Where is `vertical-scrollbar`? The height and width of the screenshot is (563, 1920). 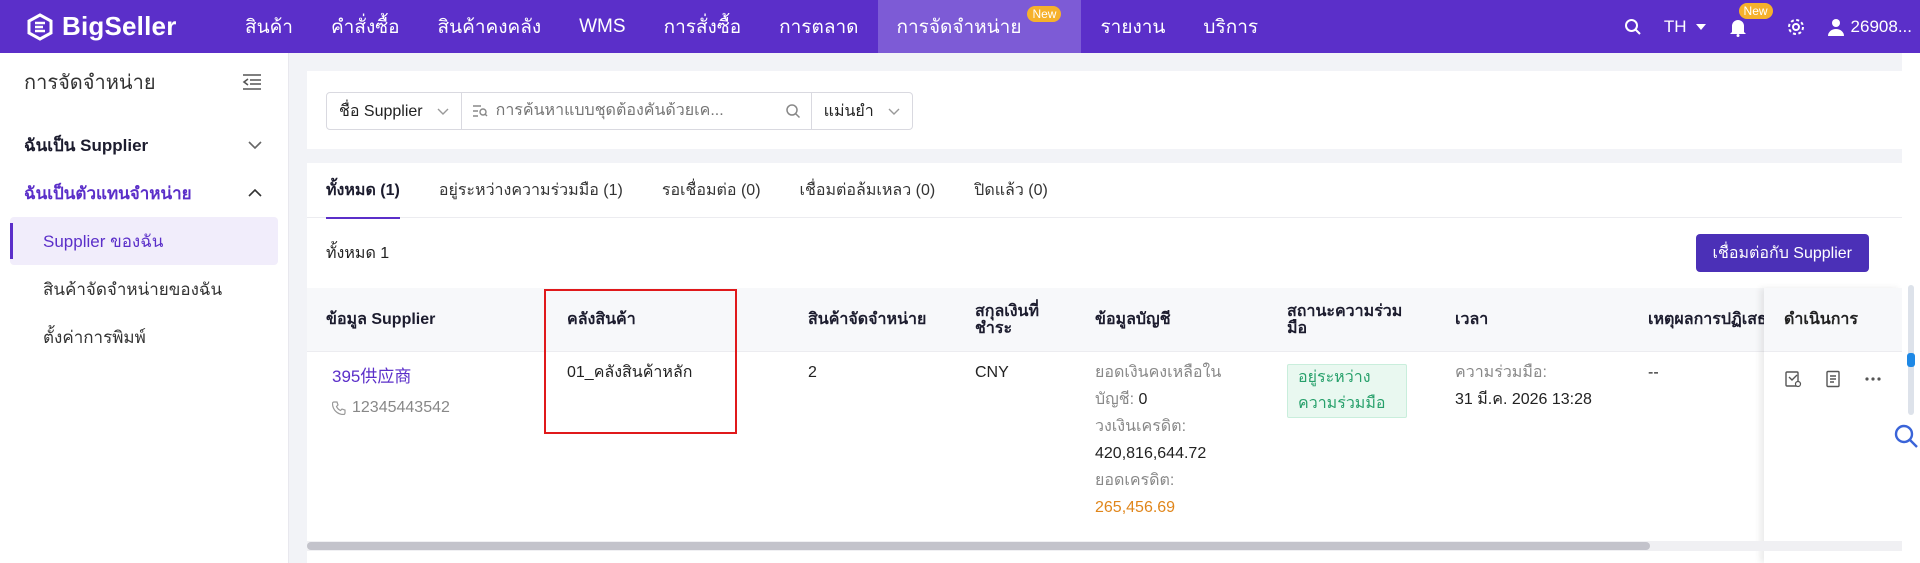
vertical-scrollbar is located at coordinates (1911, 350).